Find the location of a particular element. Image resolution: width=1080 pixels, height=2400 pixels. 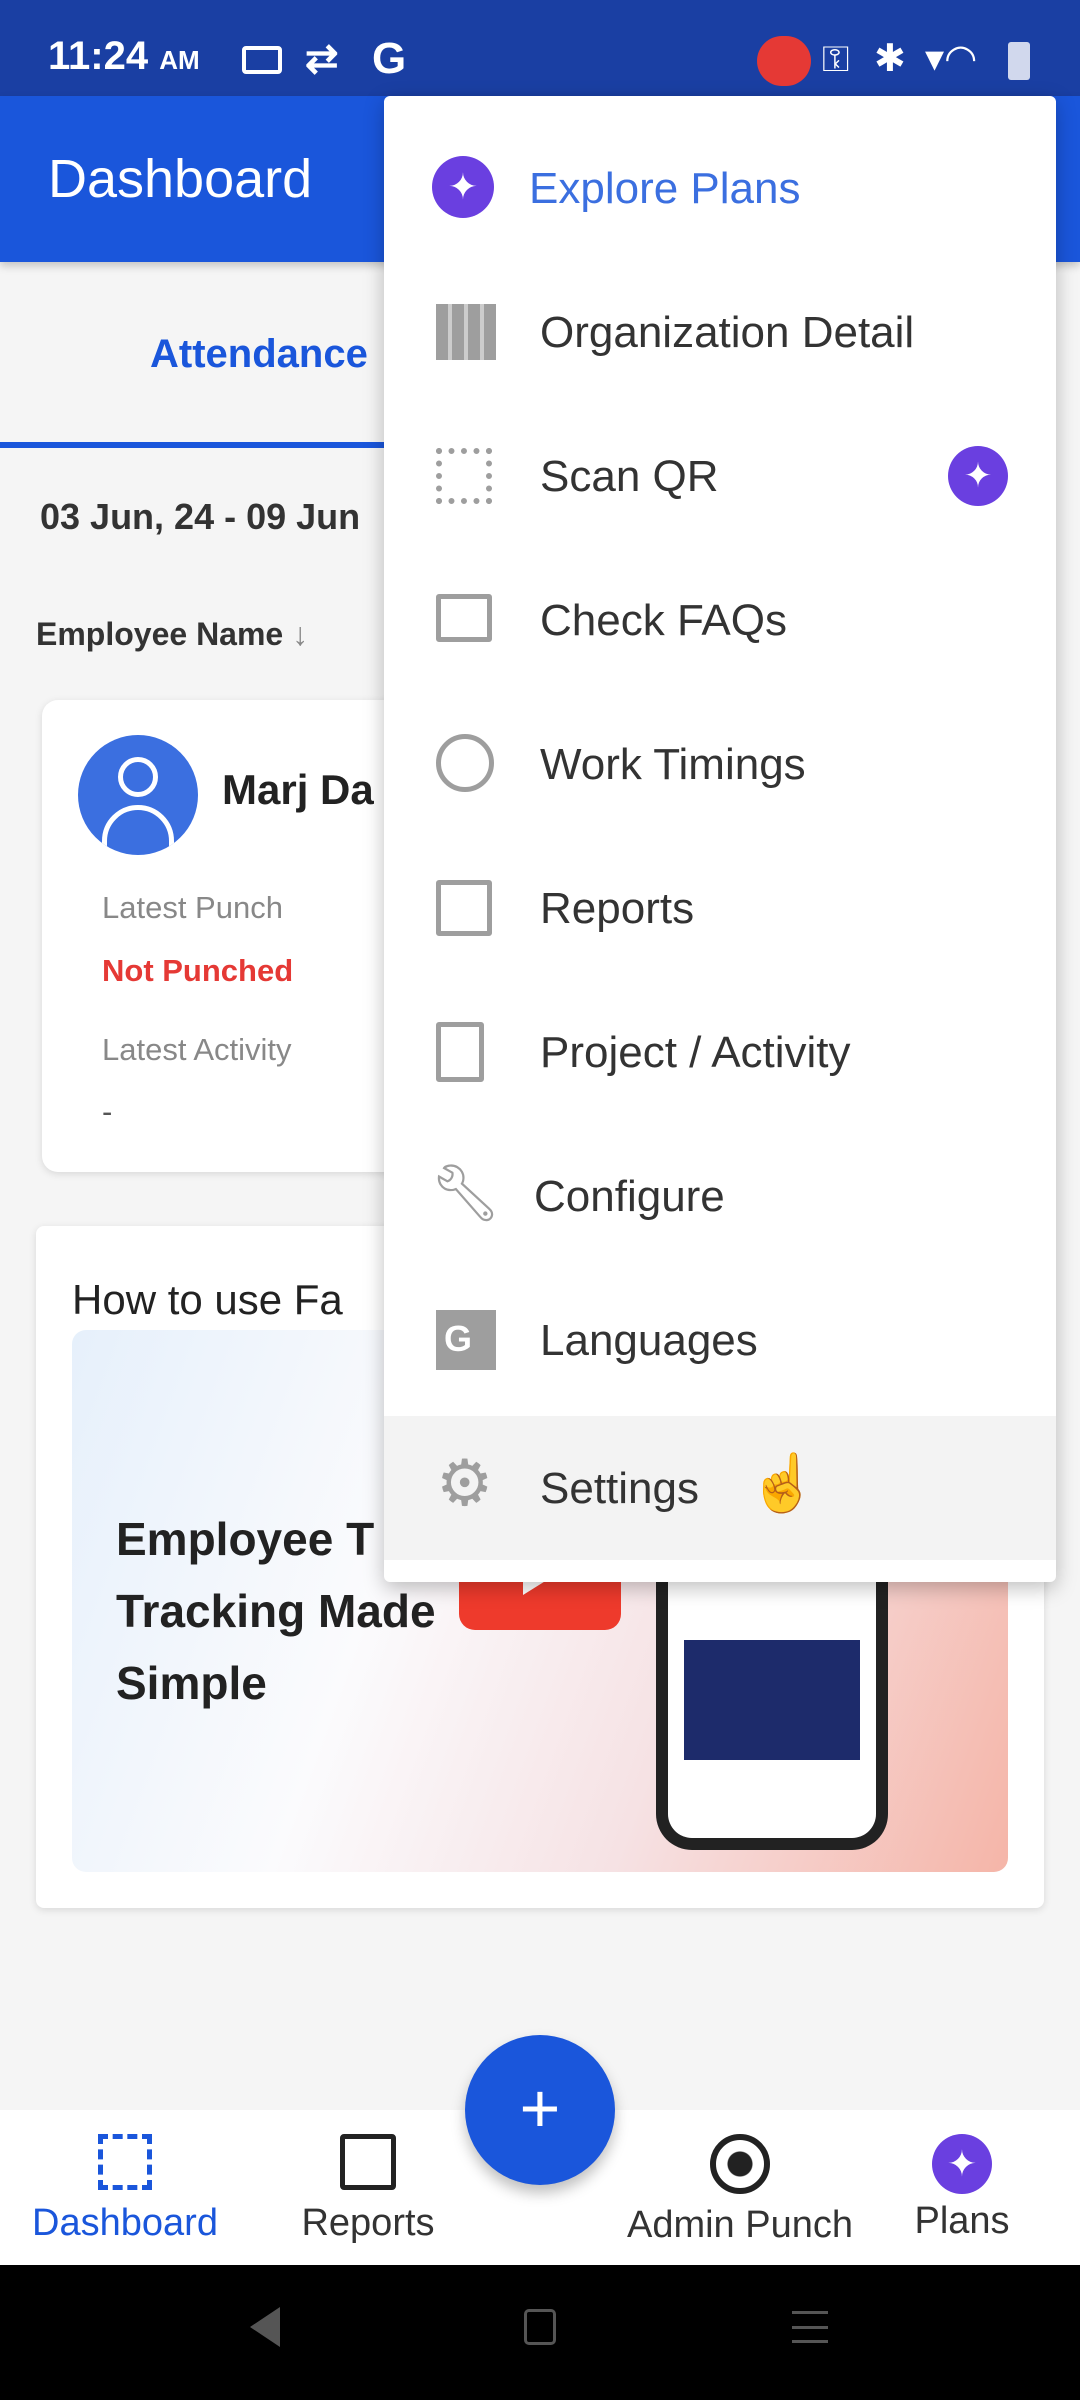

menu-item-label: Explore Plans is located at coordinates (665, 188).